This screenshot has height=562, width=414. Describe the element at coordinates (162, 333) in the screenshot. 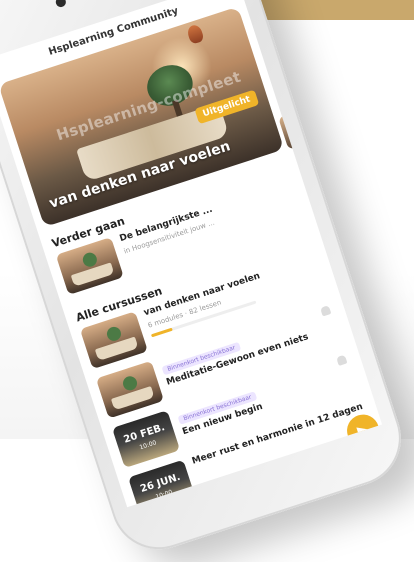

I see `progress-fill` at that location.